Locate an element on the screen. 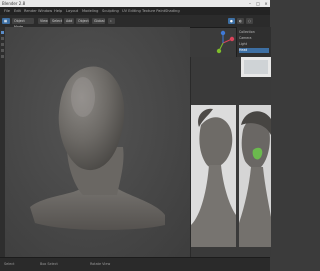 Image resolution: width=320 pixels, height=271 pixels. outliner-item: Light is located at coordinates (254, 44).